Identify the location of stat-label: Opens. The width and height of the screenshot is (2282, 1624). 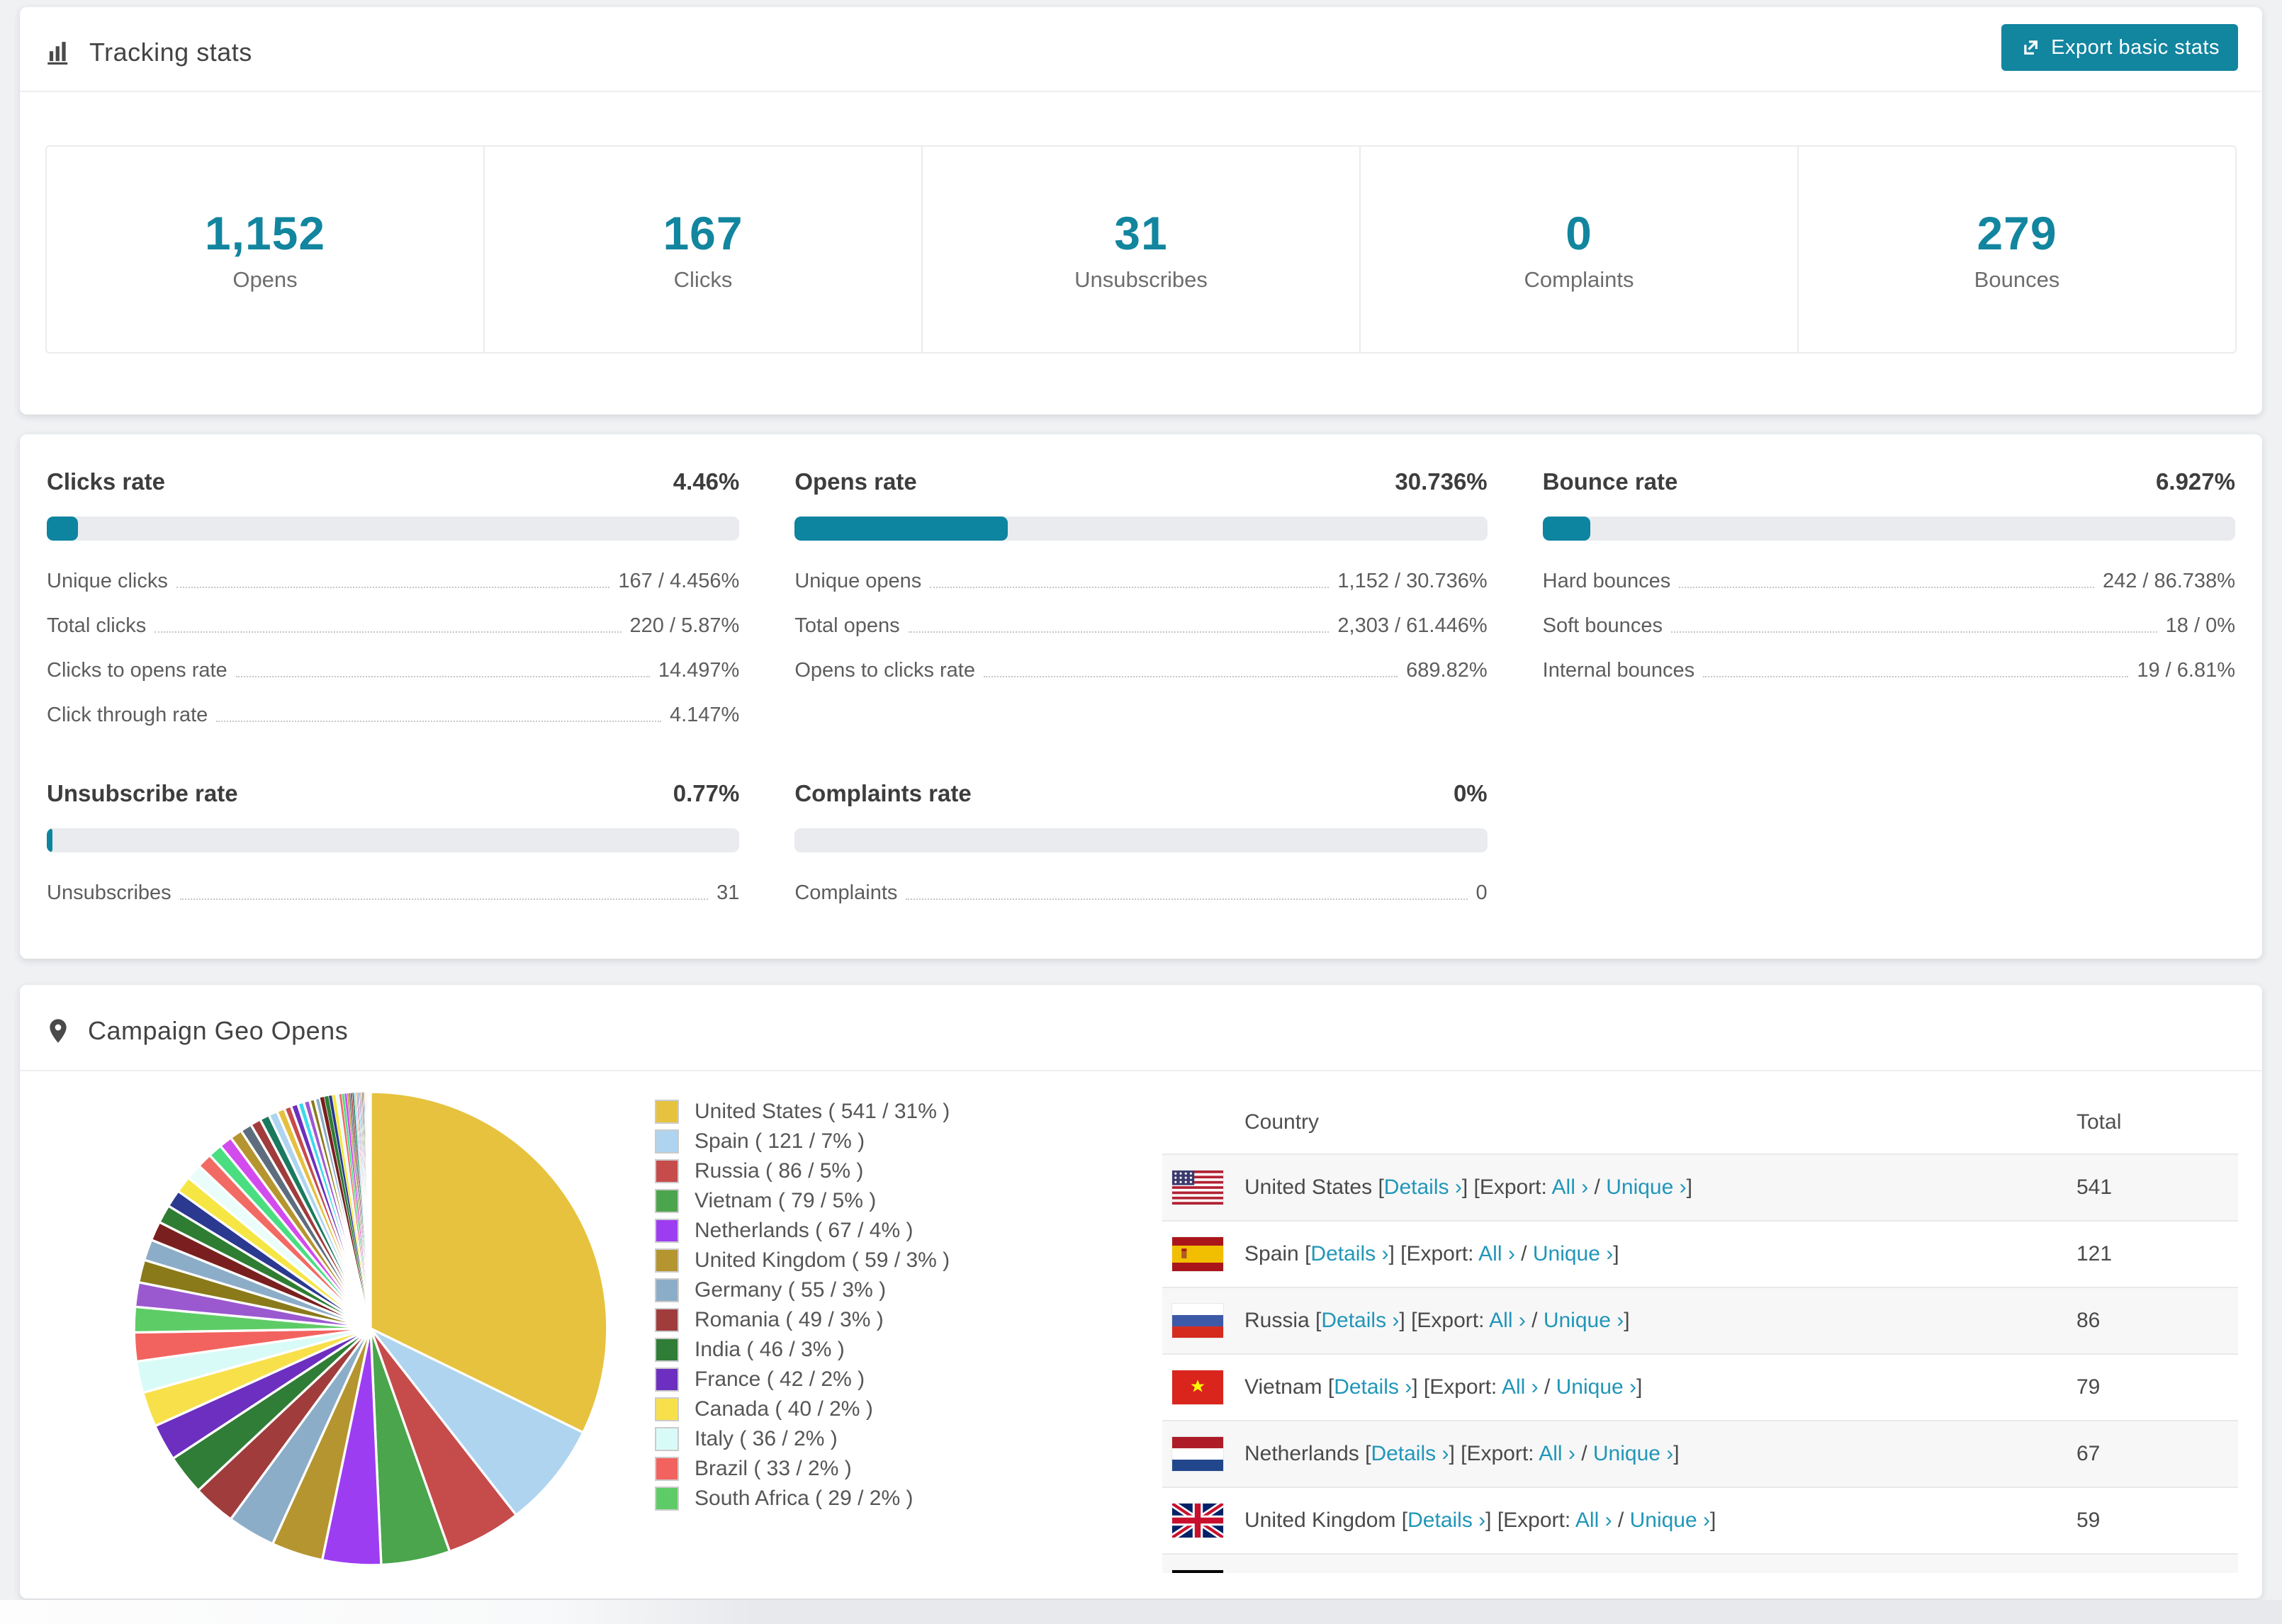
(265, 279).